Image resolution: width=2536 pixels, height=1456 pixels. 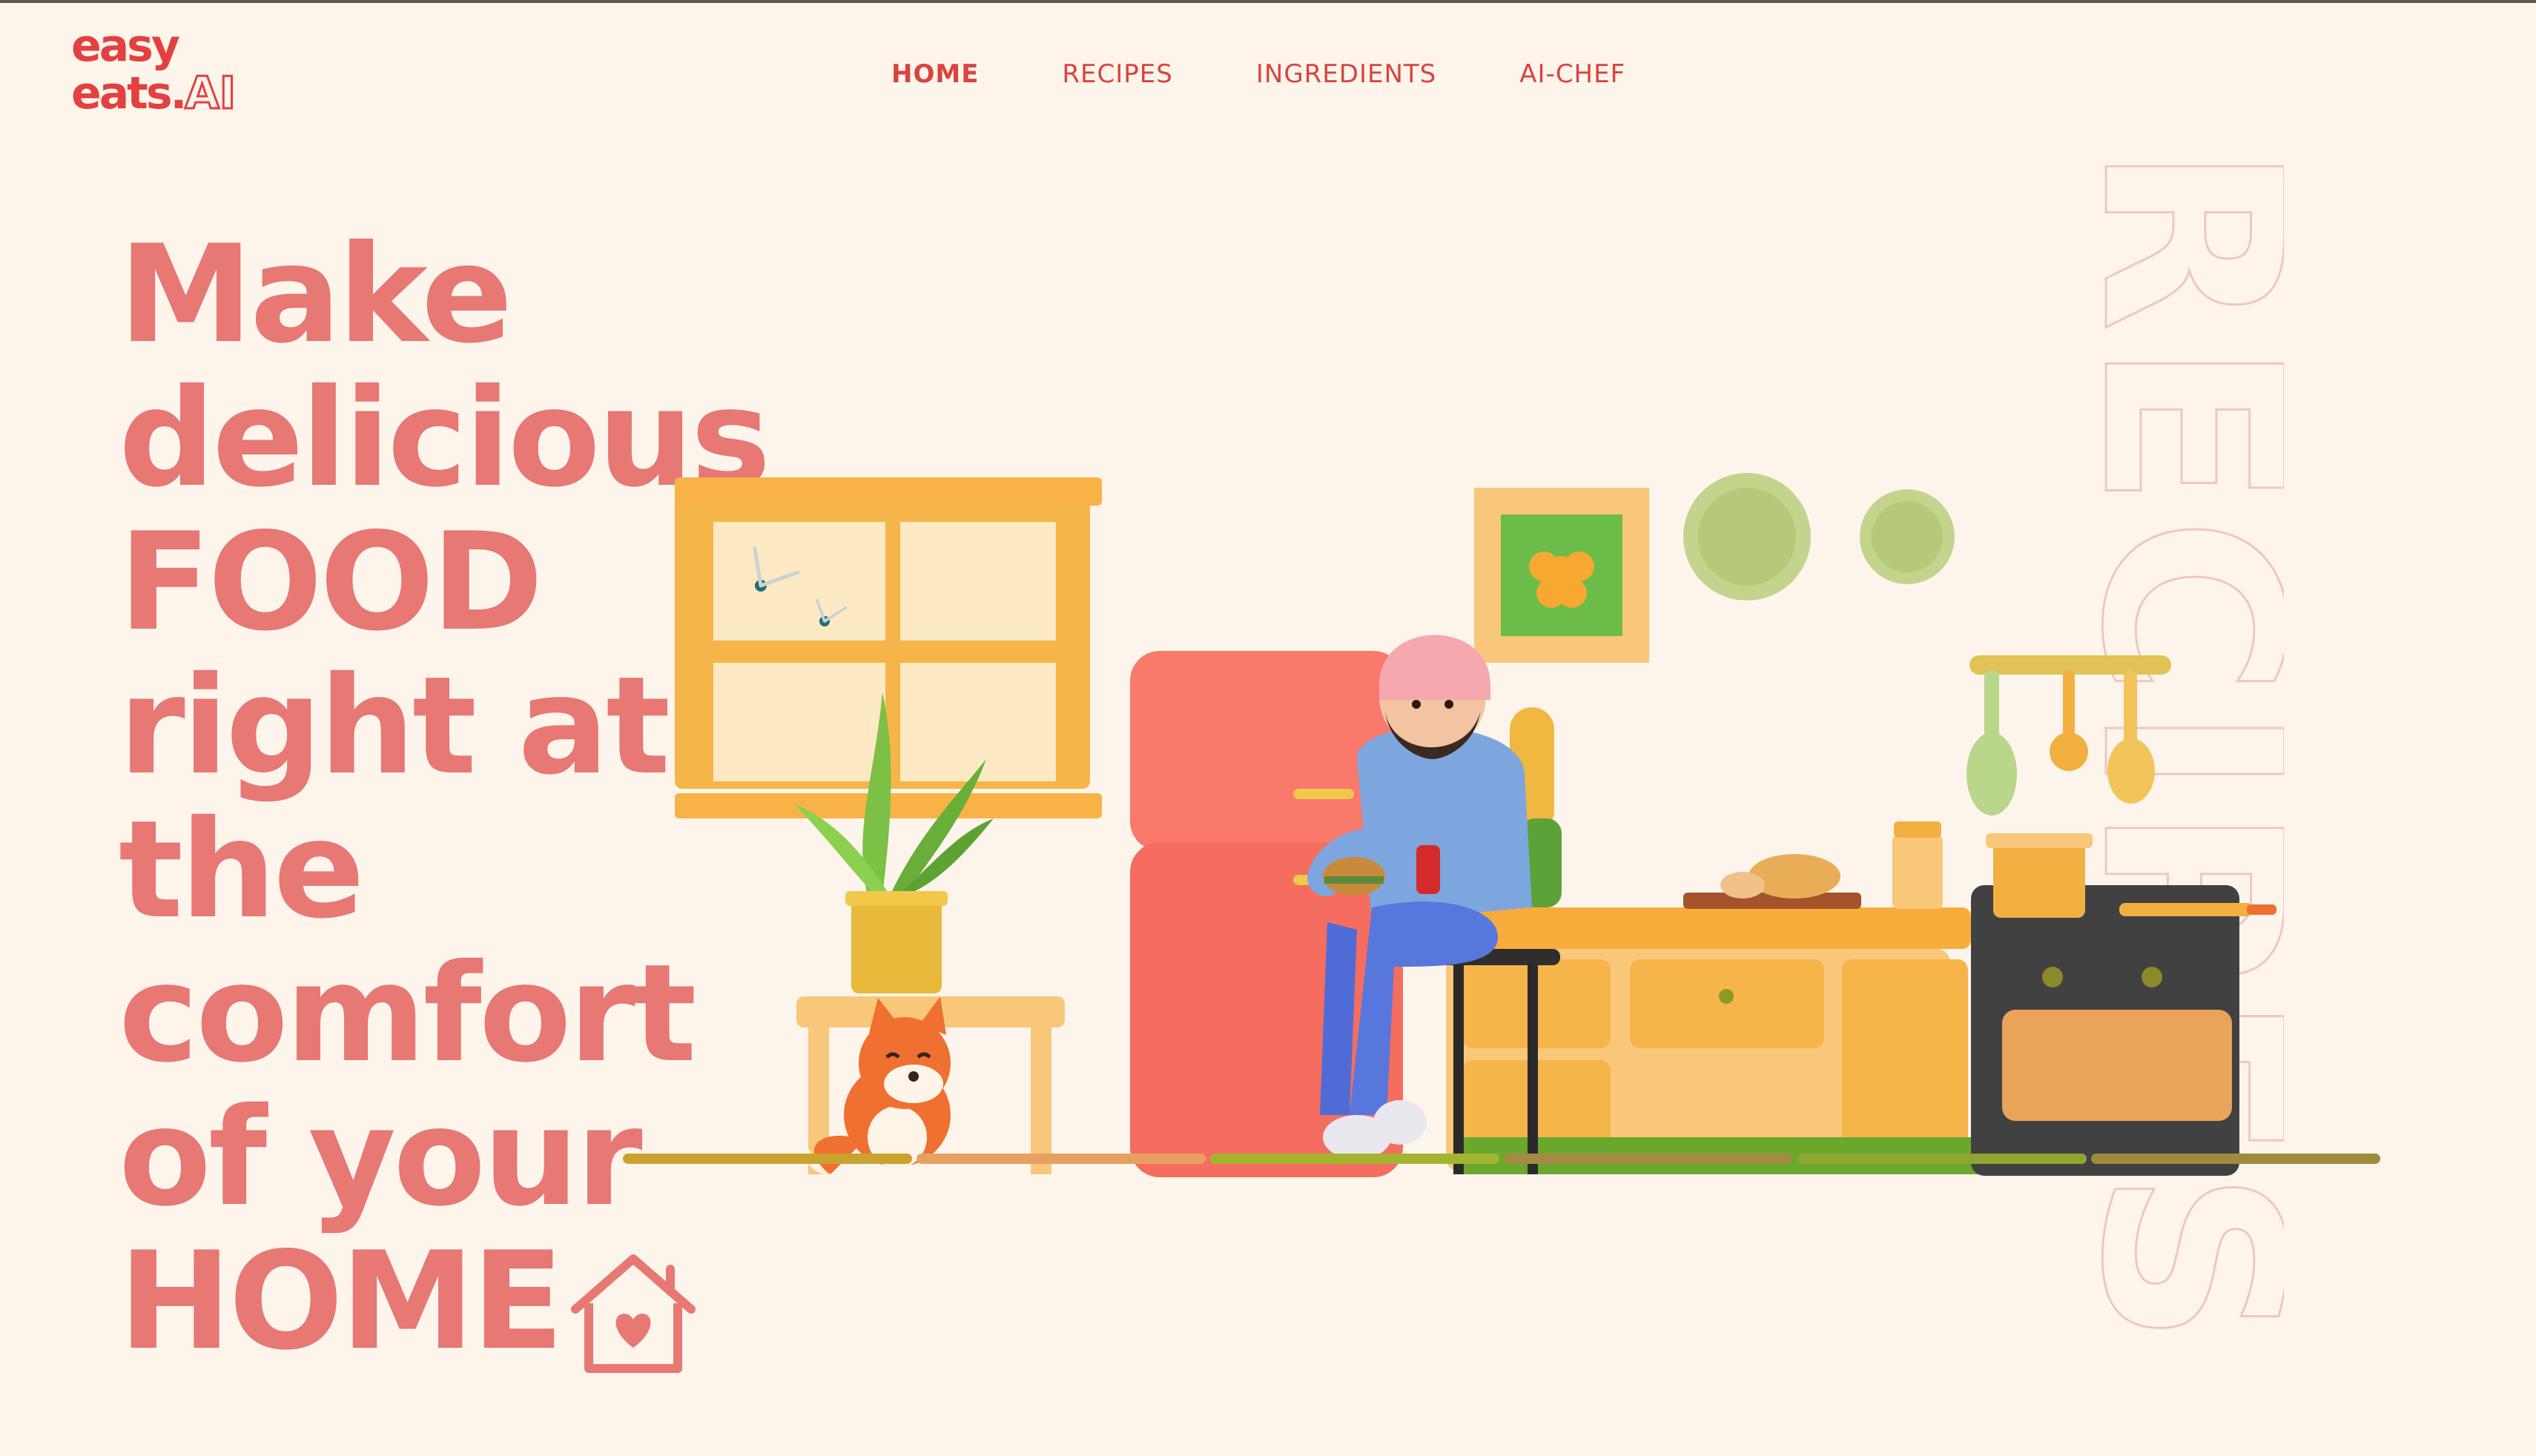 What do you see at coordinates (935, 74) in the screenshot?
I see `nav-home: HOME` at bounding box center [935, 74].